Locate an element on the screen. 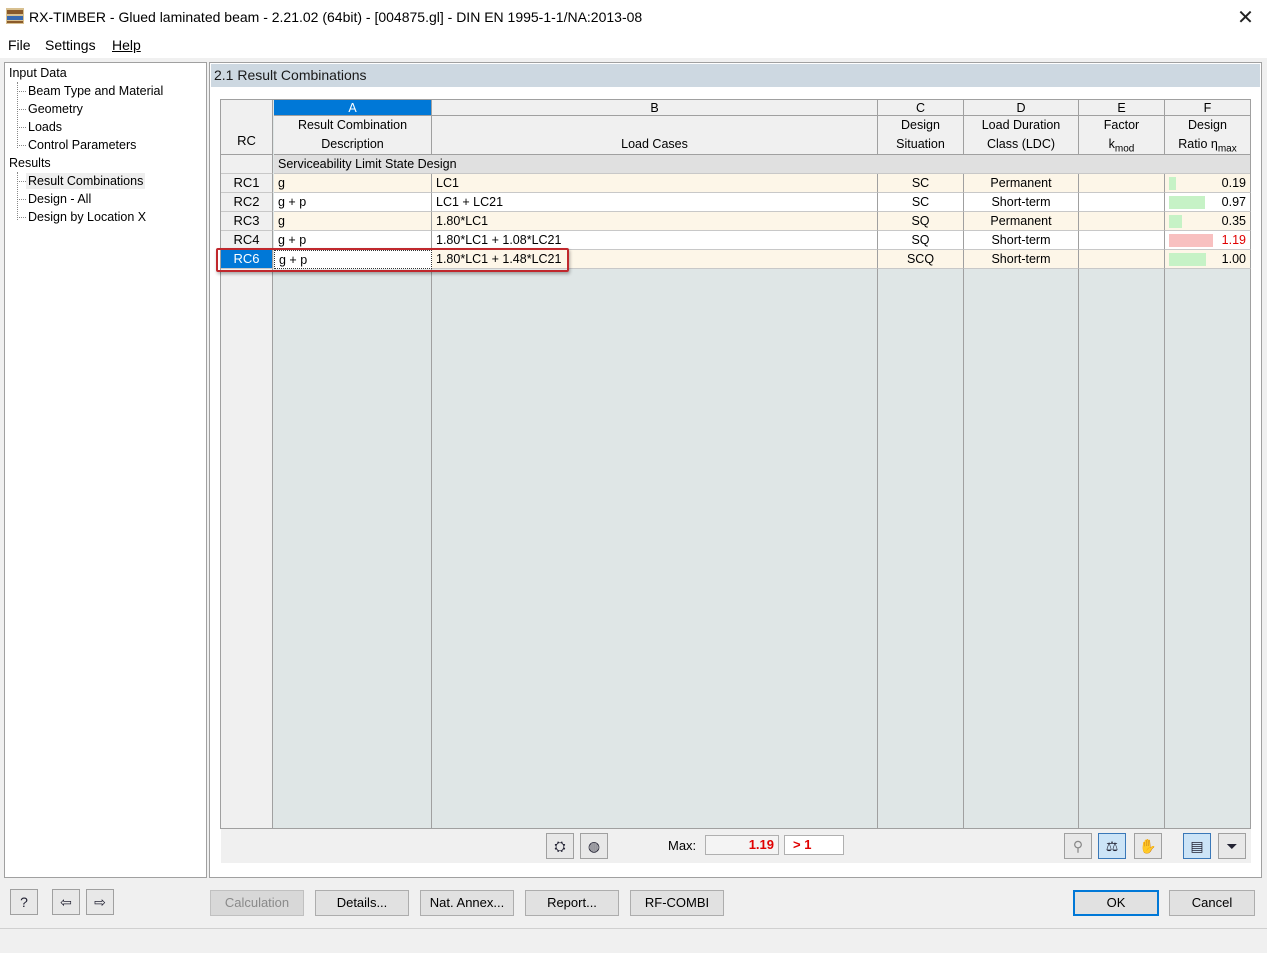 This screenshot has width=1267, height=953. table-row: g 1.80*LC1 SQ Permanent 0.35 is located at coordinates (762, 221).